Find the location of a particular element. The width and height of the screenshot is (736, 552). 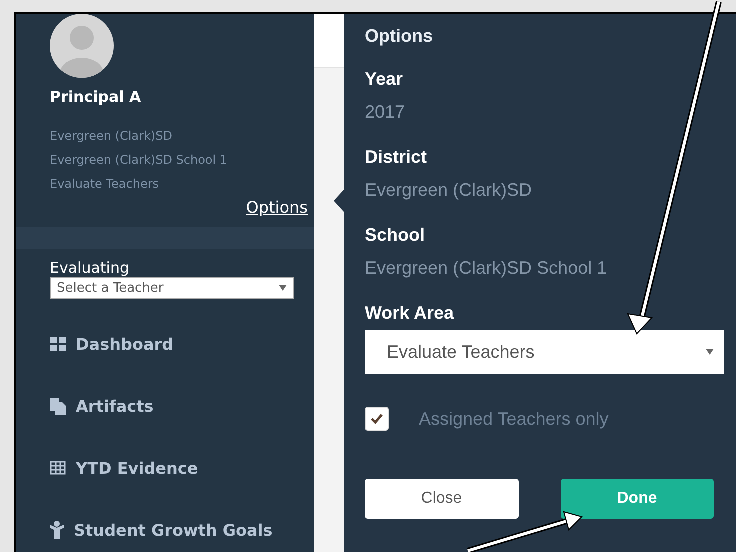

checkbox is located at coordinates (377, 419).